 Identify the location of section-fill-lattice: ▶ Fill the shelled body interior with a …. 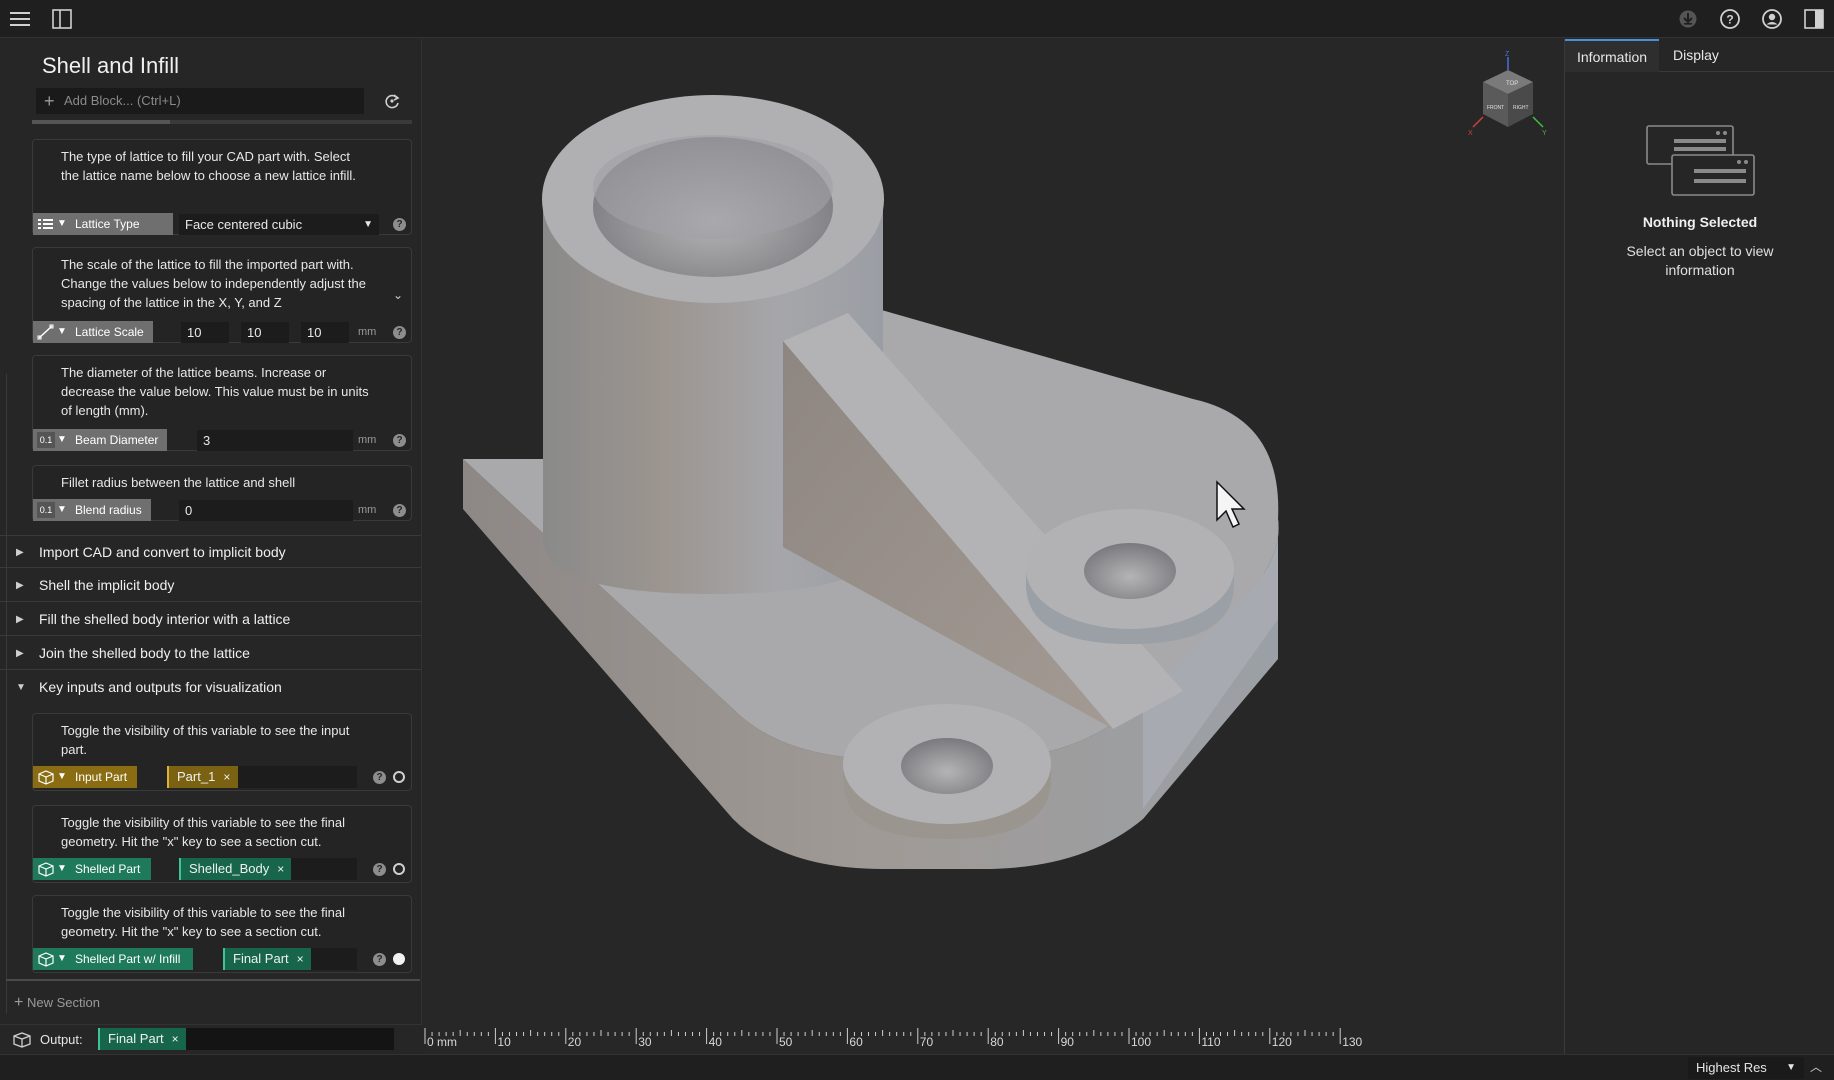
(210, 619).